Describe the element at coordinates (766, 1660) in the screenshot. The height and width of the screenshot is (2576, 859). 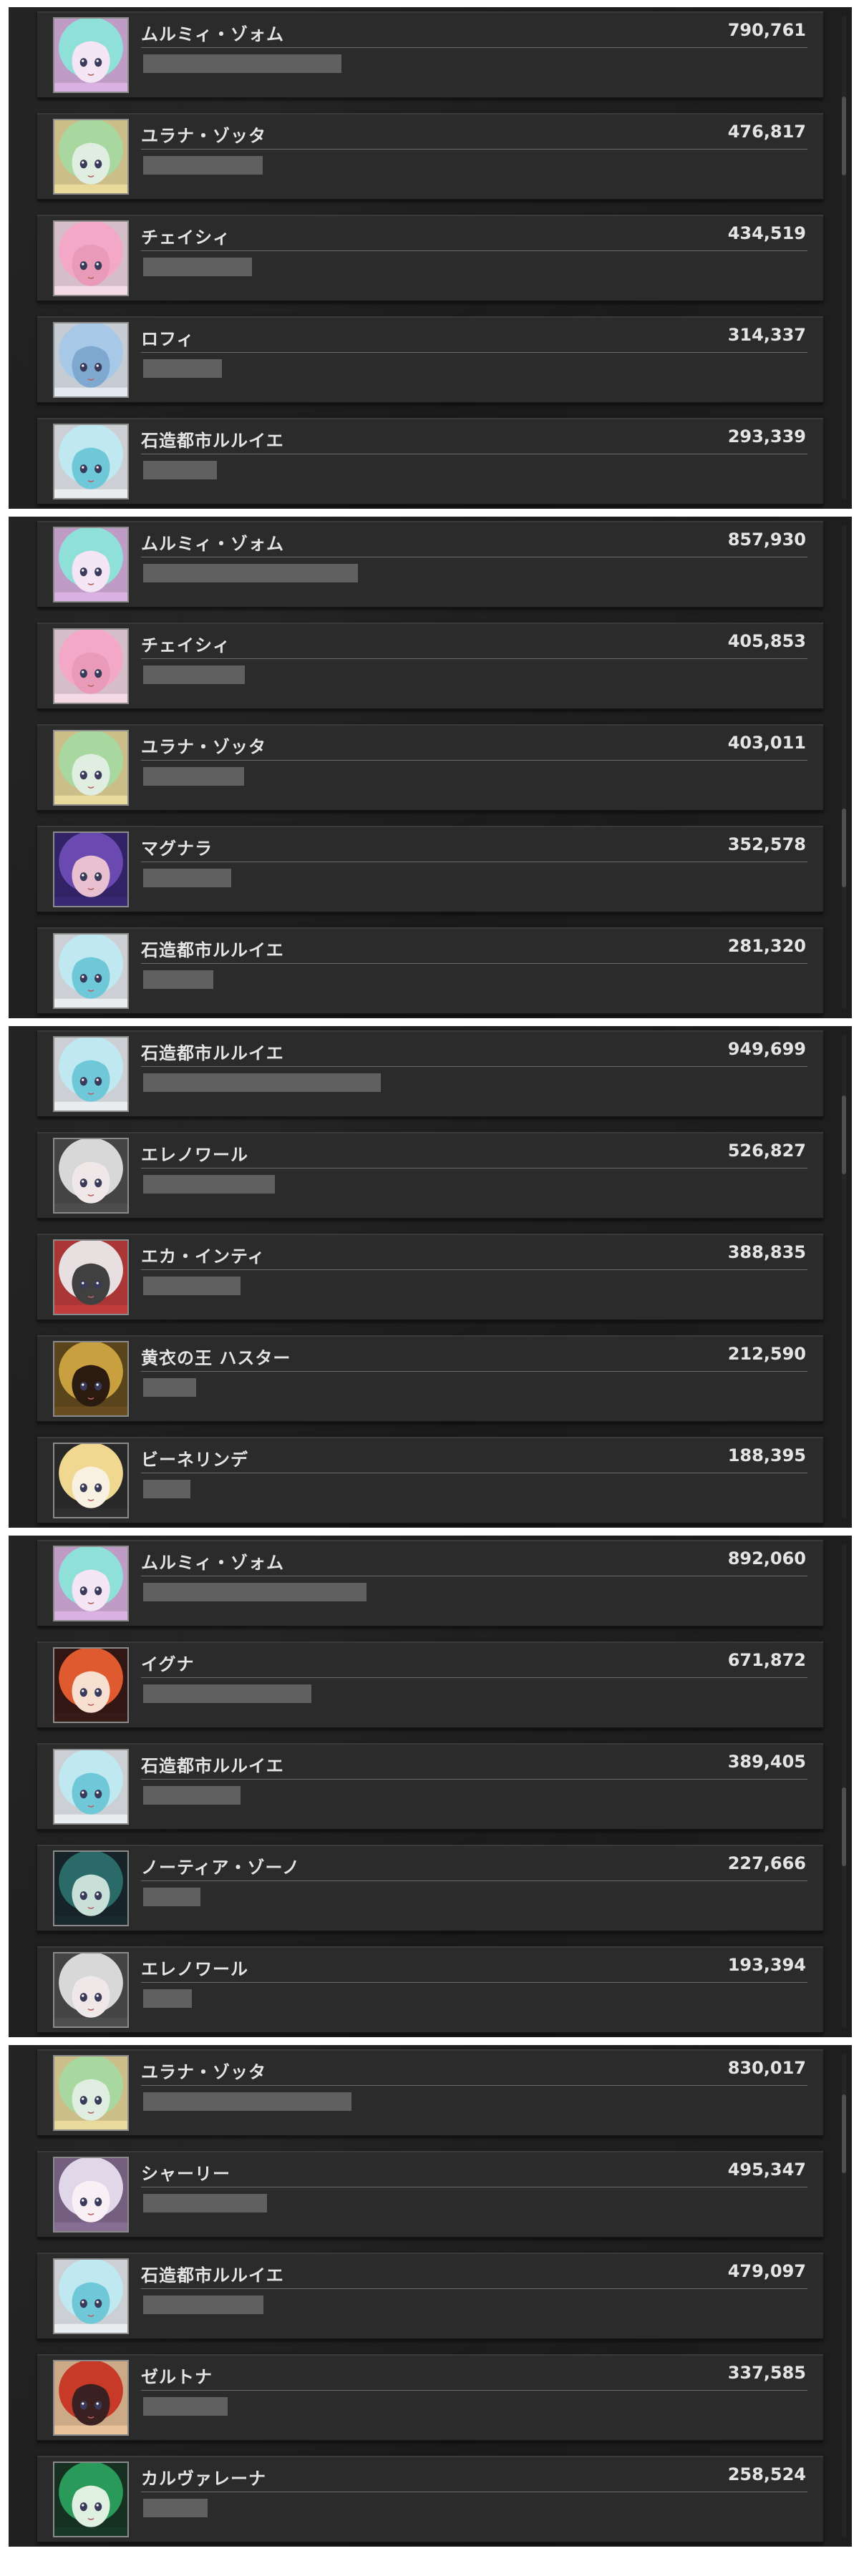
I see `score-value: 671,872` at that location.